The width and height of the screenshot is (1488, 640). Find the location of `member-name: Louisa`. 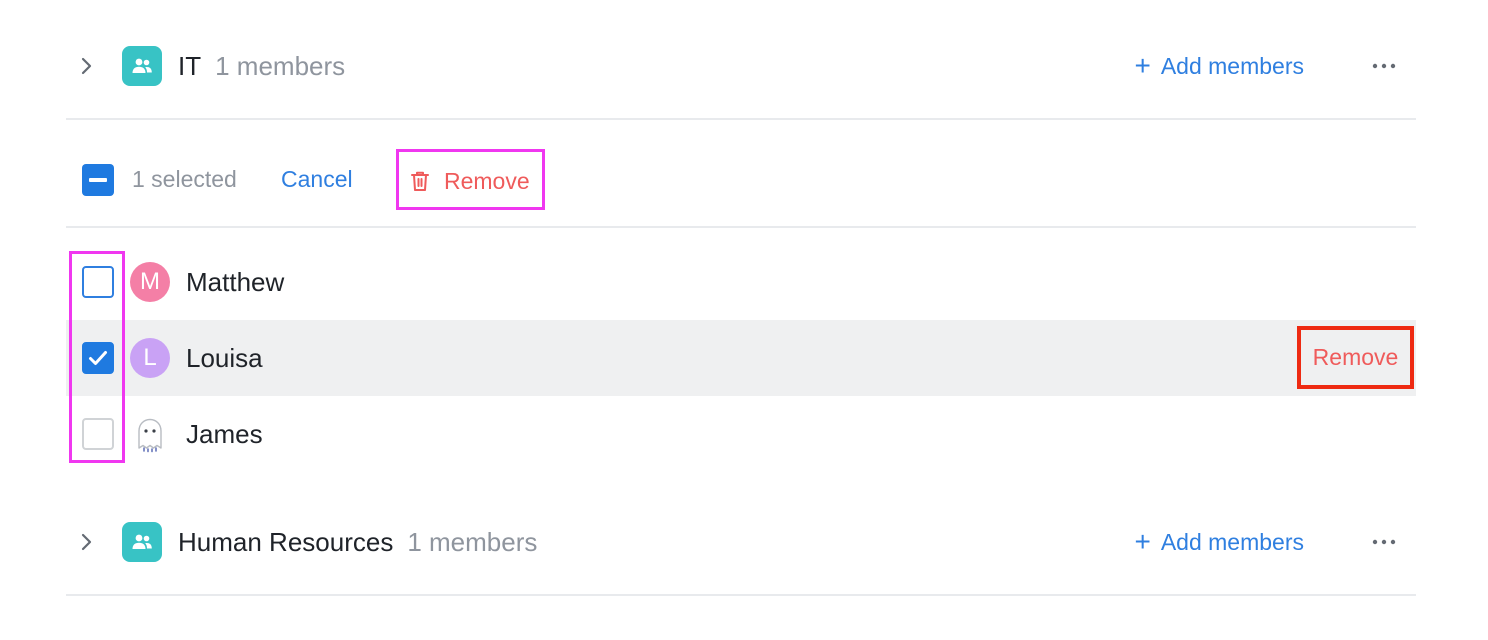

member-name: Louisa is located at coordinates (224, 358).